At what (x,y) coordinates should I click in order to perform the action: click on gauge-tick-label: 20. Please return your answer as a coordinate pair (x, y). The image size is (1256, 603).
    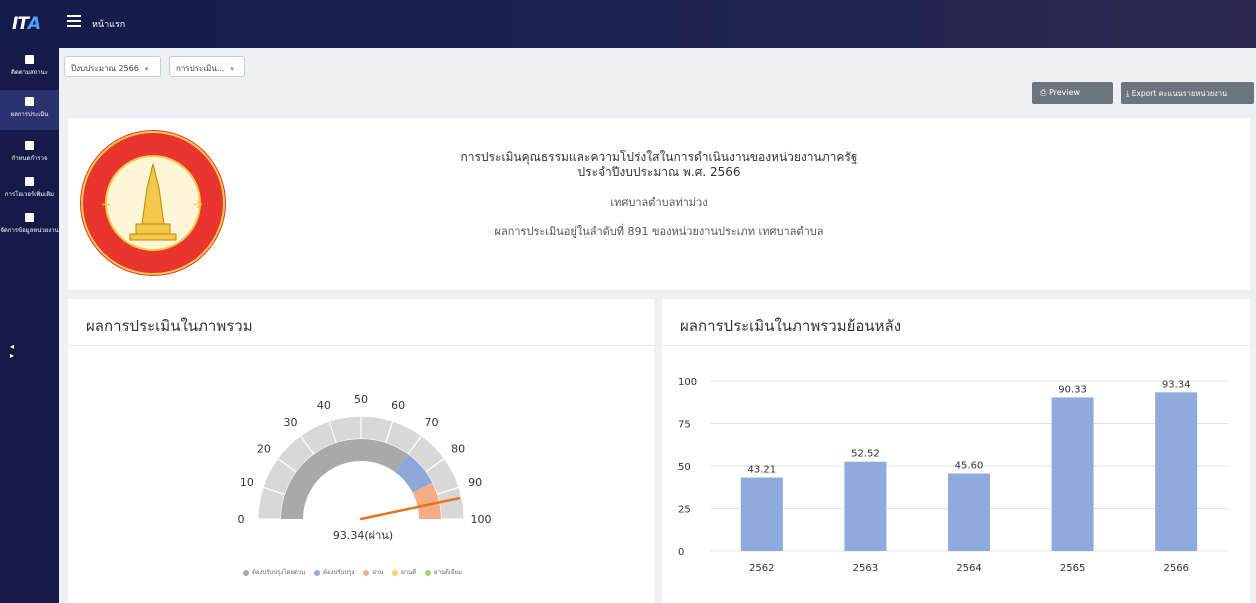
    Looking at the image, I should click on (264, 448).